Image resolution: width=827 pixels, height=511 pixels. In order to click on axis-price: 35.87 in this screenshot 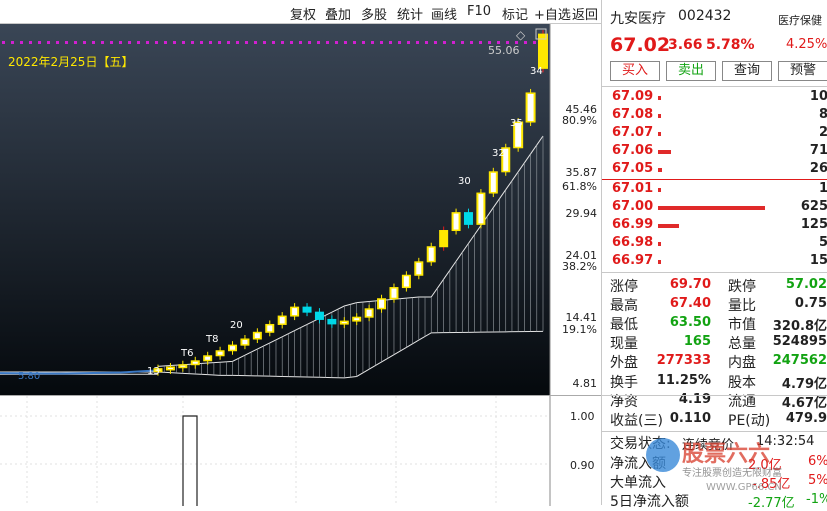, I will do `click(582, 172)`.